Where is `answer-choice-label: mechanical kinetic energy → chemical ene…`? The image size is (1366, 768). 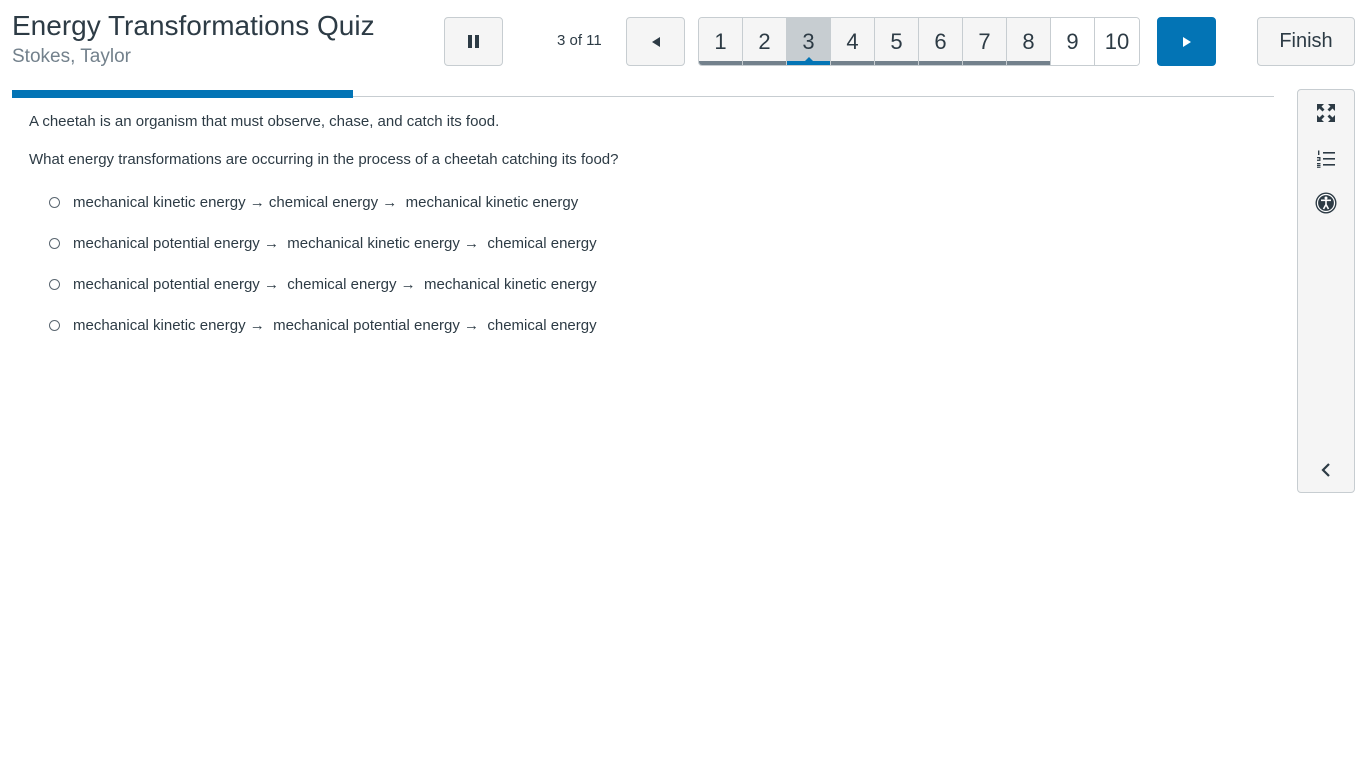
answer-choice-label: mechanical kinetic energy → chemical ene… is located at coordinates (326, 202).